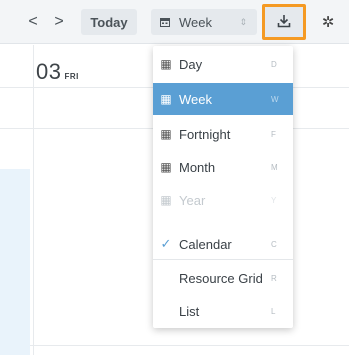  Describe the element at coordinates (243, 21) in the screenshot. I see `sort-arrows-icon: ⇕` at that location.